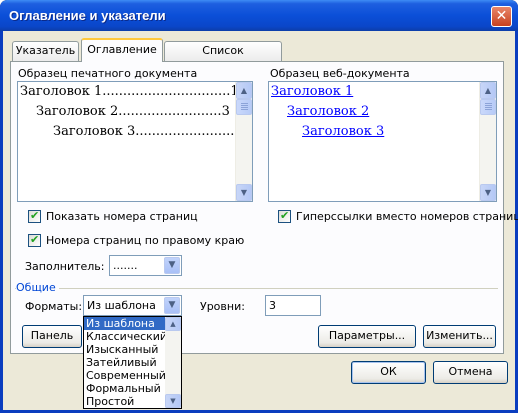 The image size is (518, 413). What do you see at coordinates (382, 141) in the screenshot?
I see `web-preview-box: Заголовок 1 Заголовок 2 Заголовок 3 ▲ ▼` at bounding box center [382, 141].